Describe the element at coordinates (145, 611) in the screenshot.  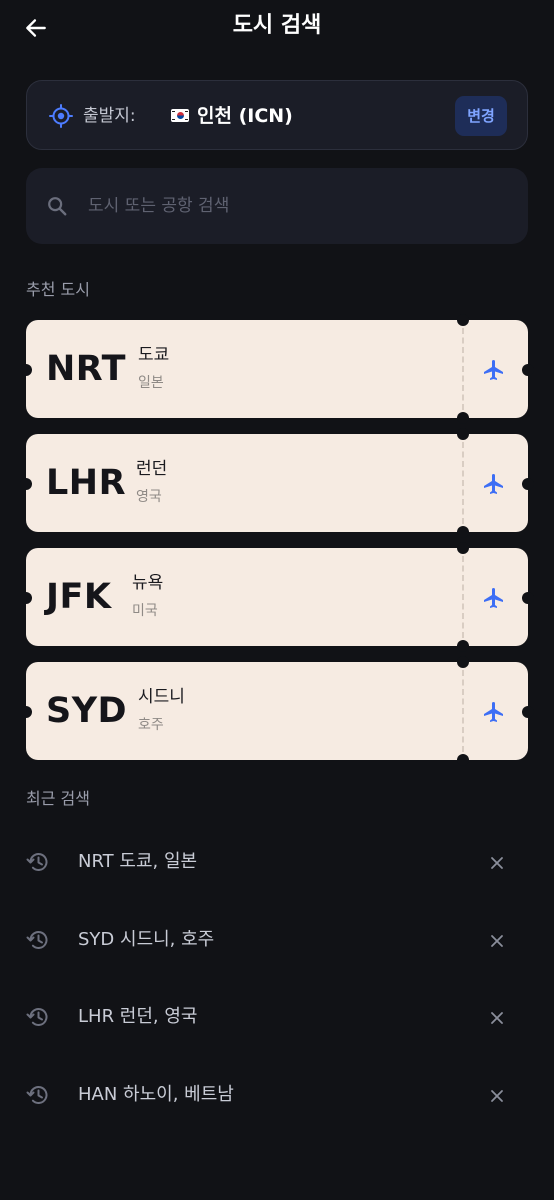
I see `country-name: 미국` at that location.